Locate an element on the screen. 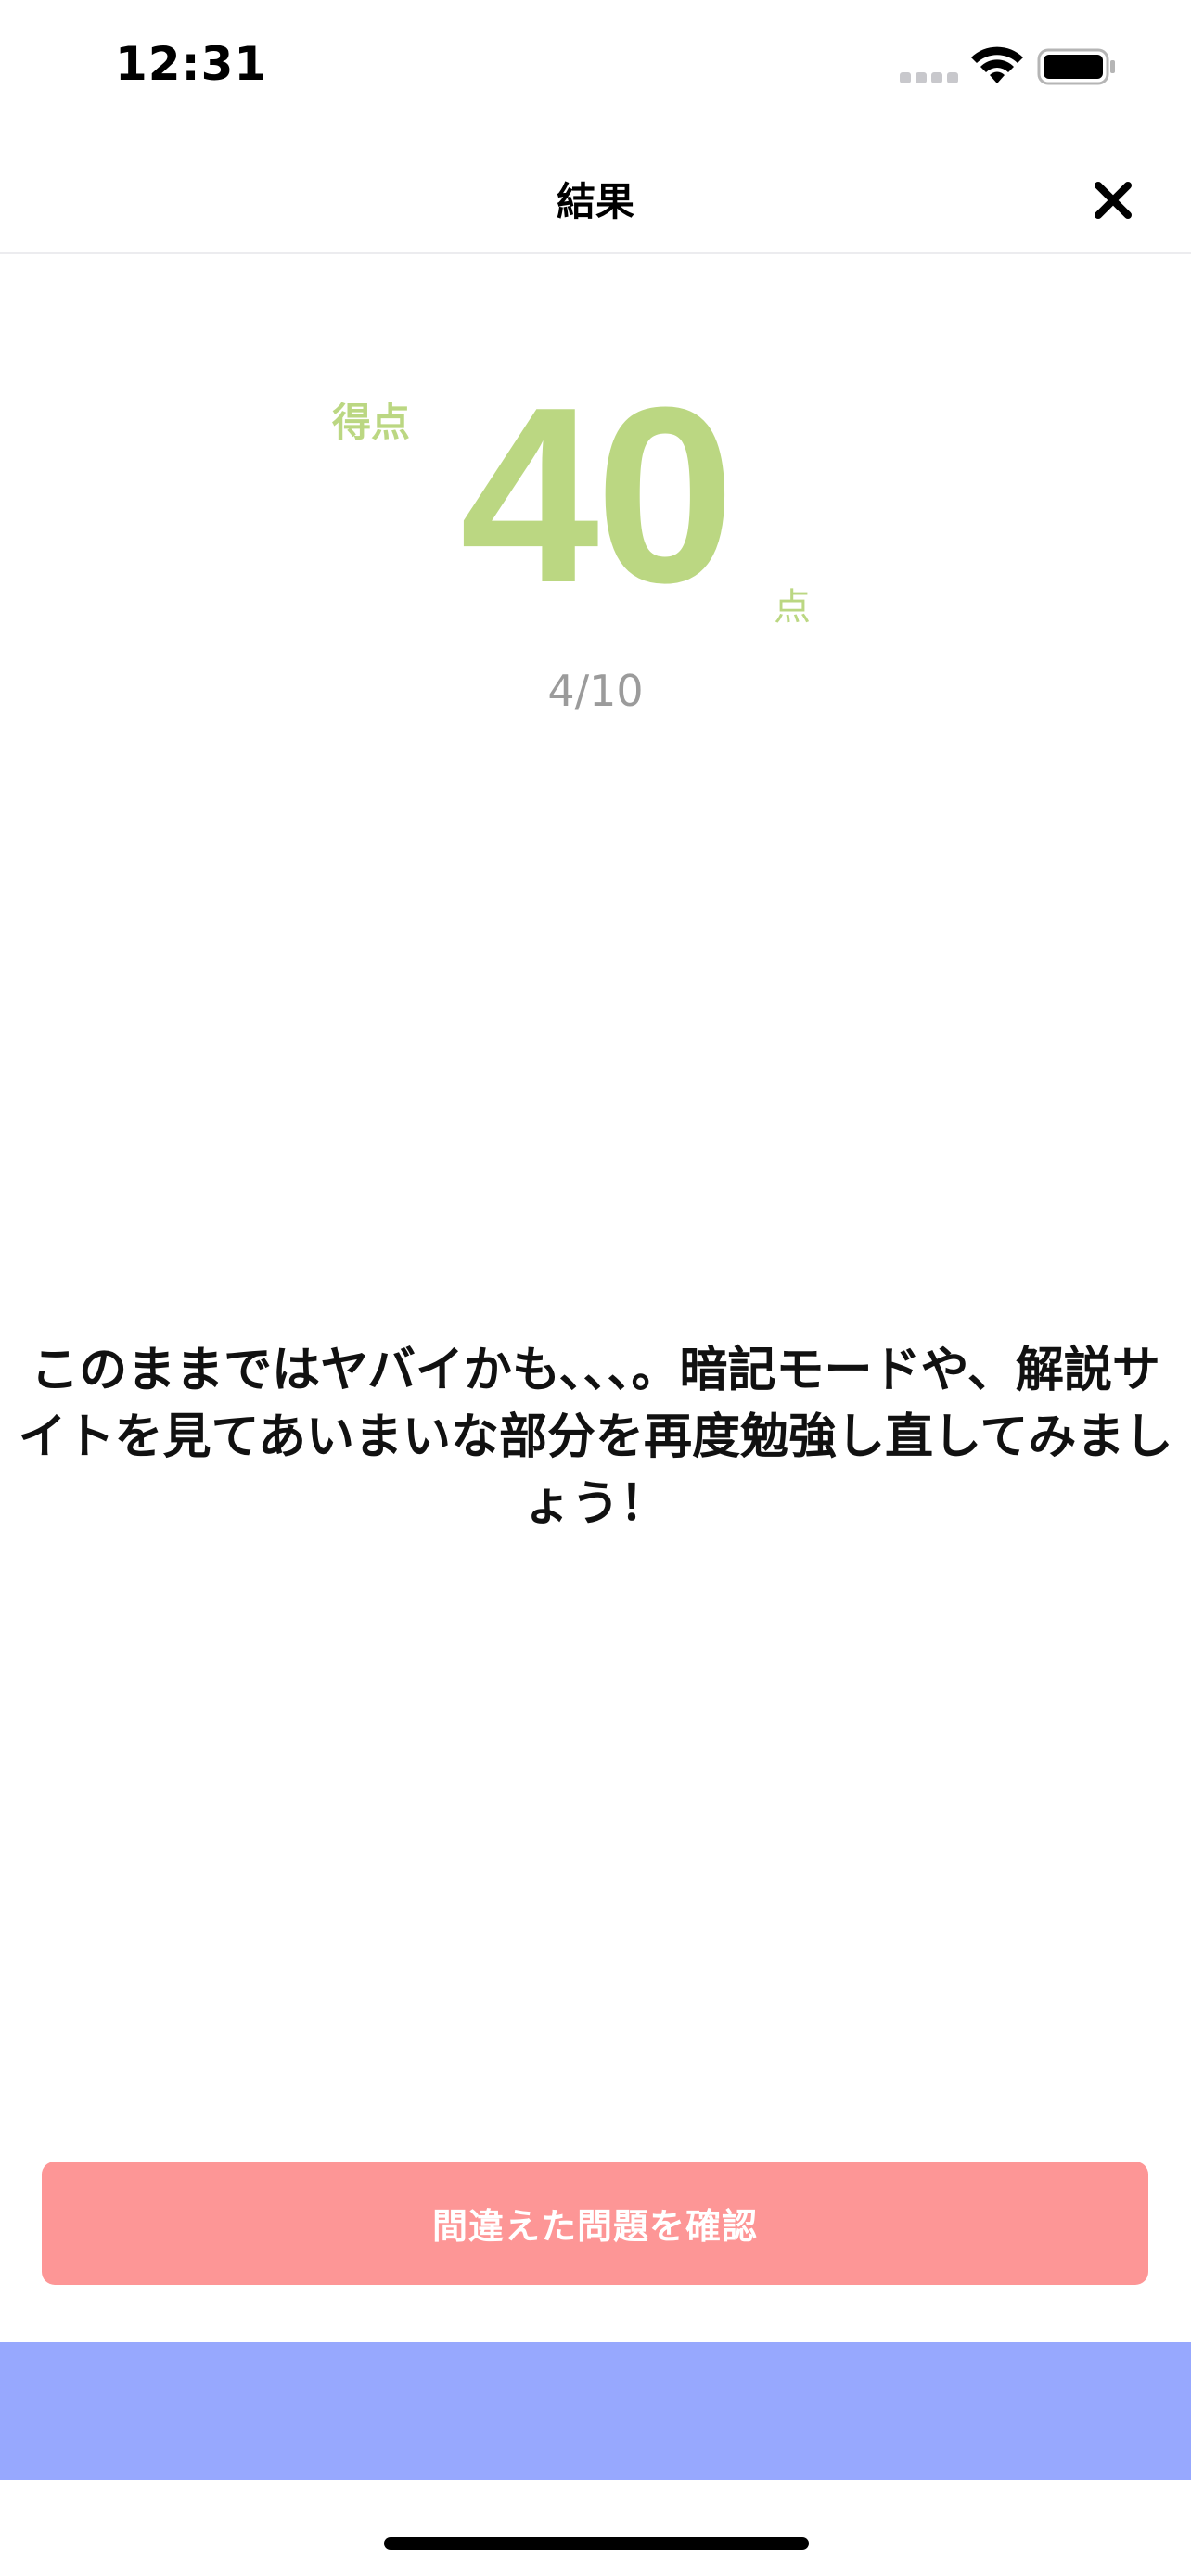 Image resolution: width=1191 pixels, height=2576 pixels. score-unit: 点 is located at coordinates (792, 608).